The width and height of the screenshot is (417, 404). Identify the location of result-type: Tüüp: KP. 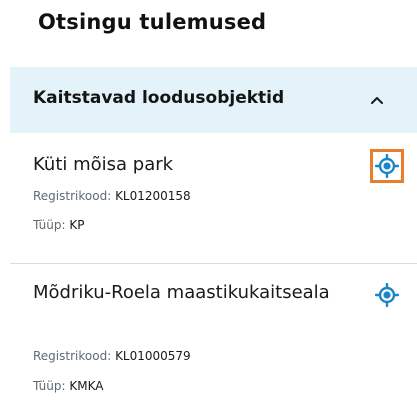
(59, 225).